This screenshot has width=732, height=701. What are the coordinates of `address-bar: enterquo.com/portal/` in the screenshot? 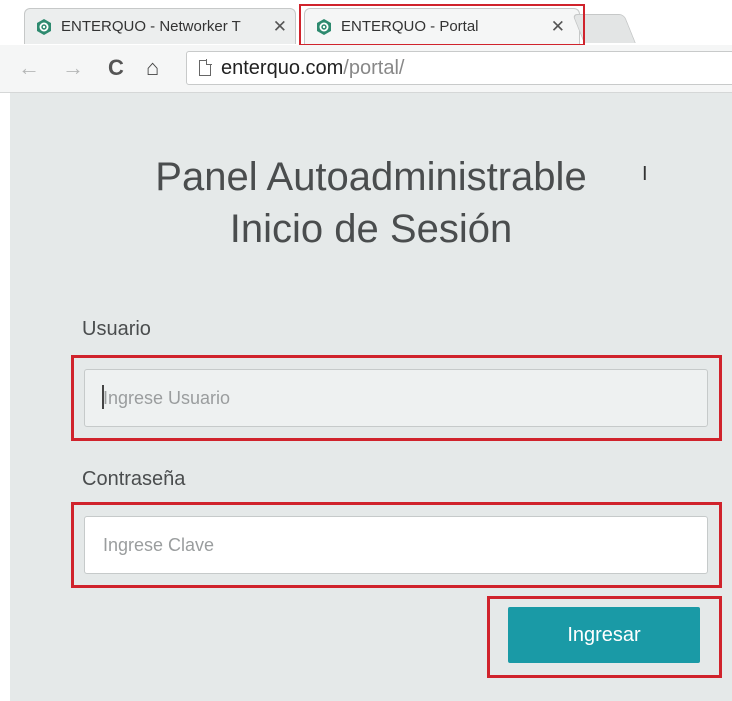 It's located at (459, 68).